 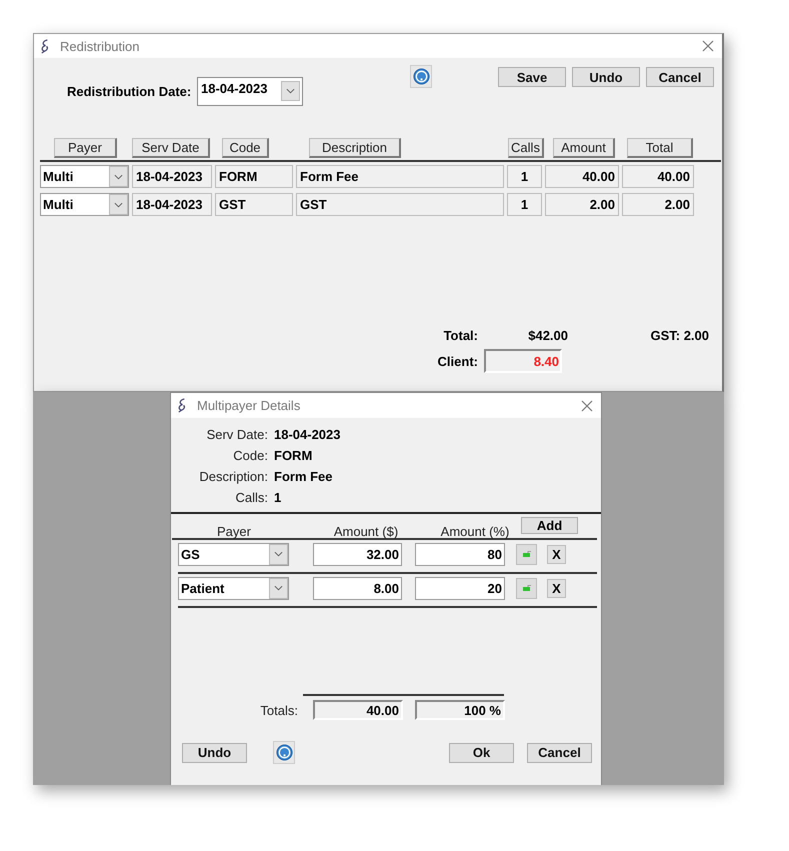 I want to click on detail-value: 1, so click(x=278, y=497).